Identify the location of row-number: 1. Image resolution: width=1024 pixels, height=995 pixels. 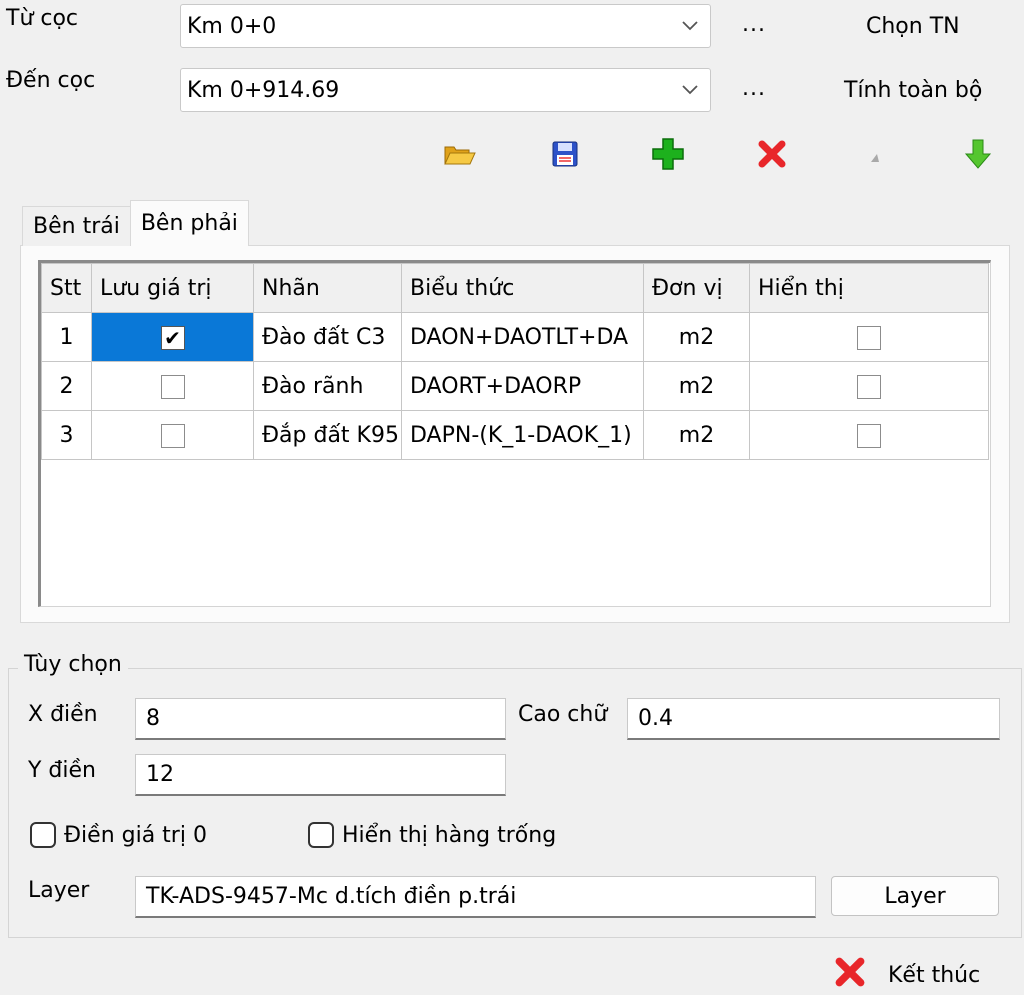
(66, 337).